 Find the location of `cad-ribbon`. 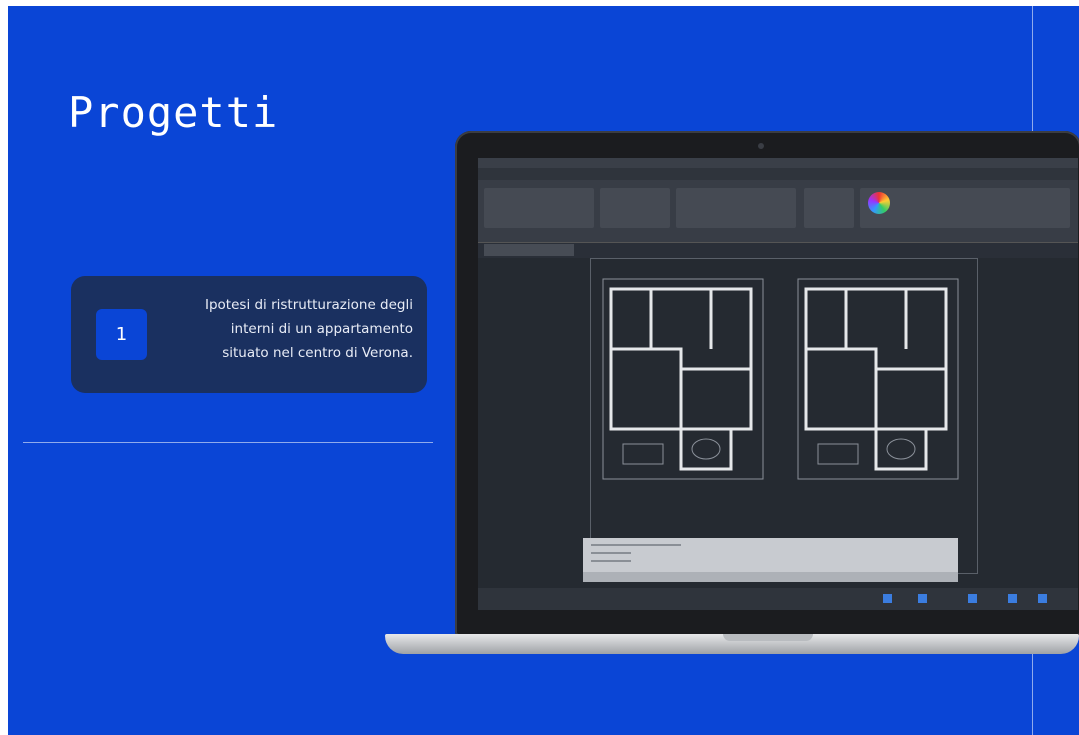

cad-ribbon is located at coordinates (778, 211).